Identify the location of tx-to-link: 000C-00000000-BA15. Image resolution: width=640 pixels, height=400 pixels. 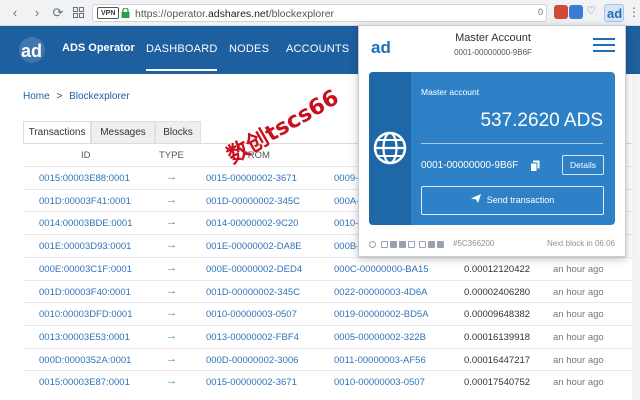
(381, 269).